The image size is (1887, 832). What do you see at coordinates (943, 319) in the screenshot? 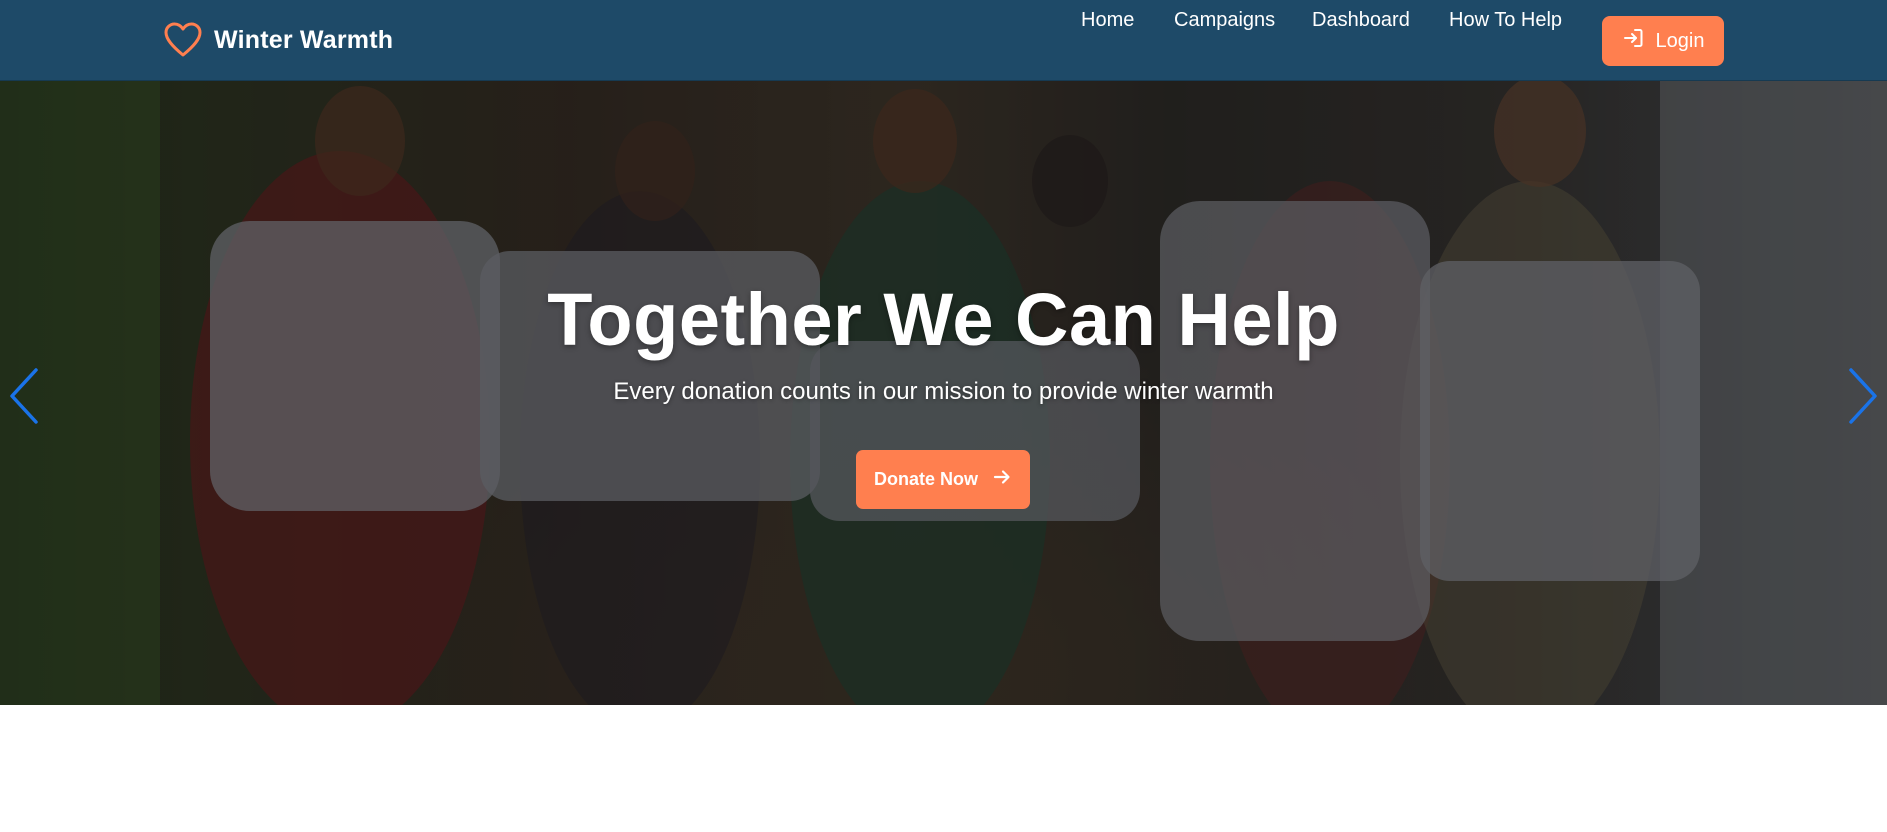
I see `hero-title: Together We Can Help` at bounding box center [943, 319].